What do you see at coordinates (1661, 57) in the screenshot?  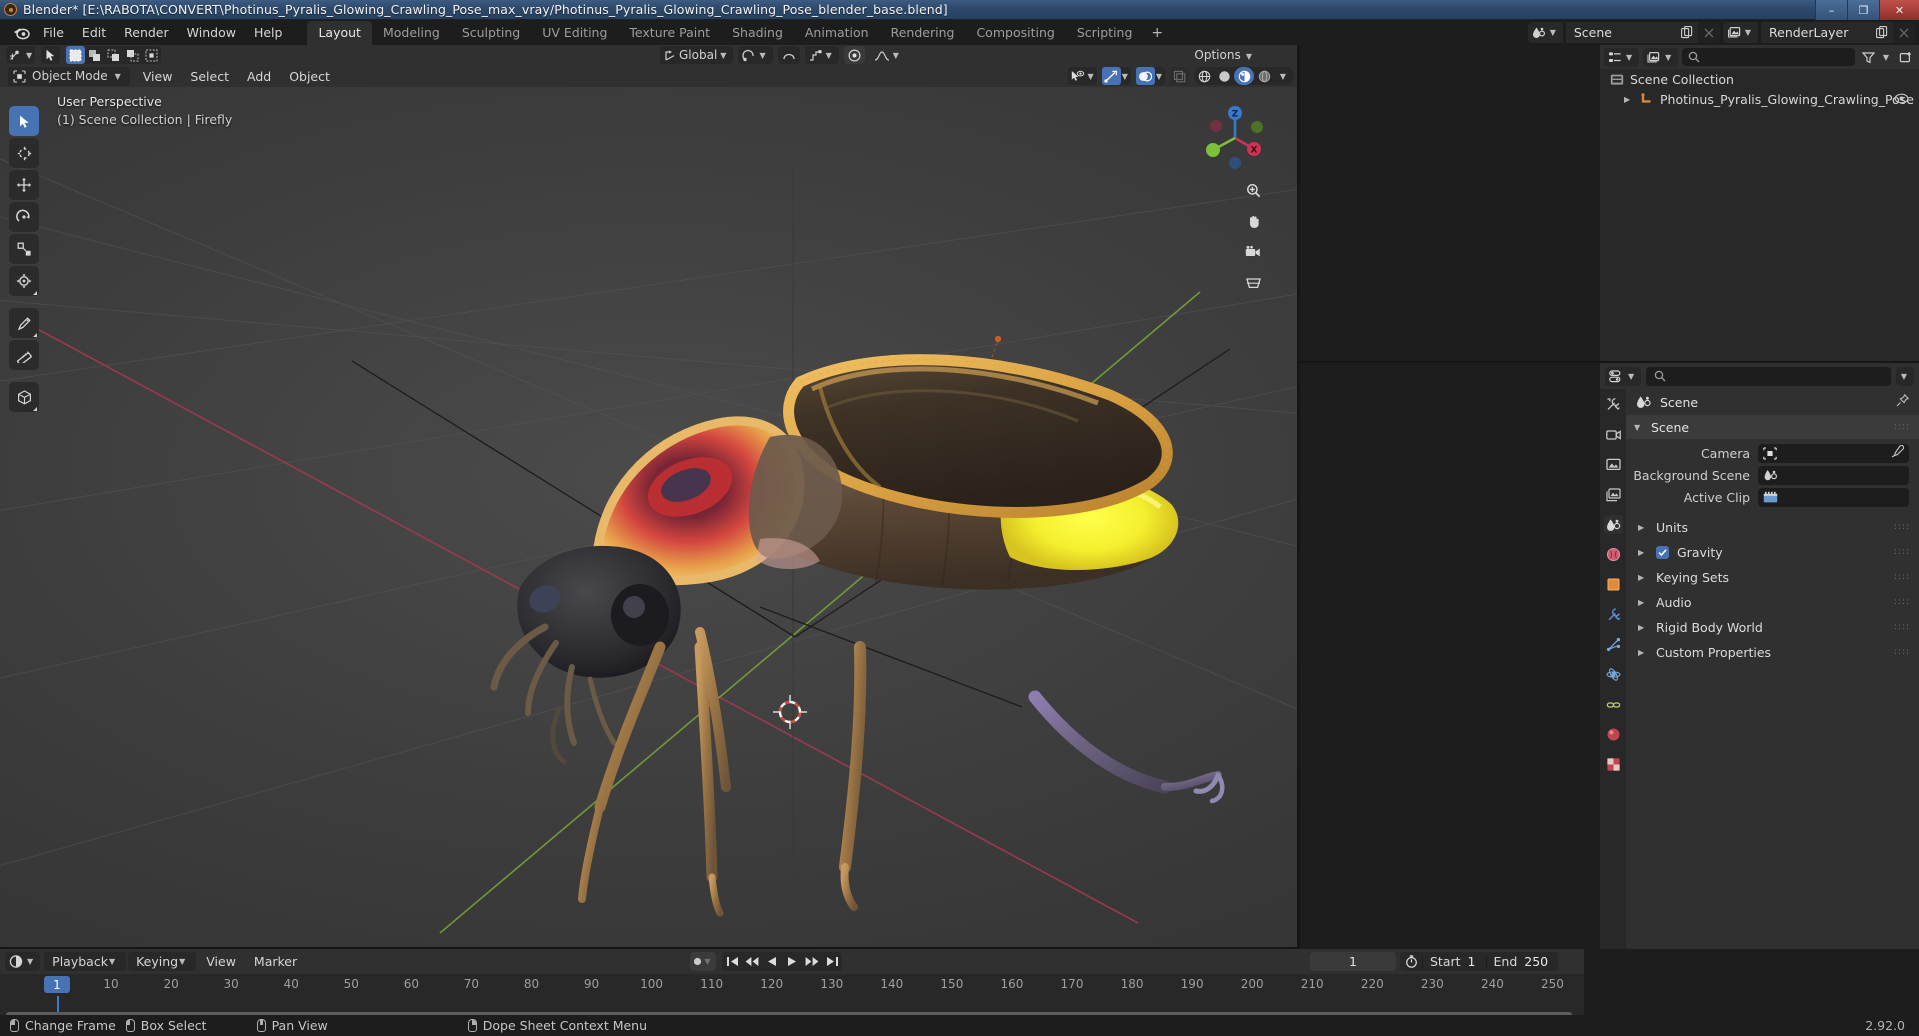 I see `outliner-display-mode-dropdown: ▼` at bounding box center [1661, 57].